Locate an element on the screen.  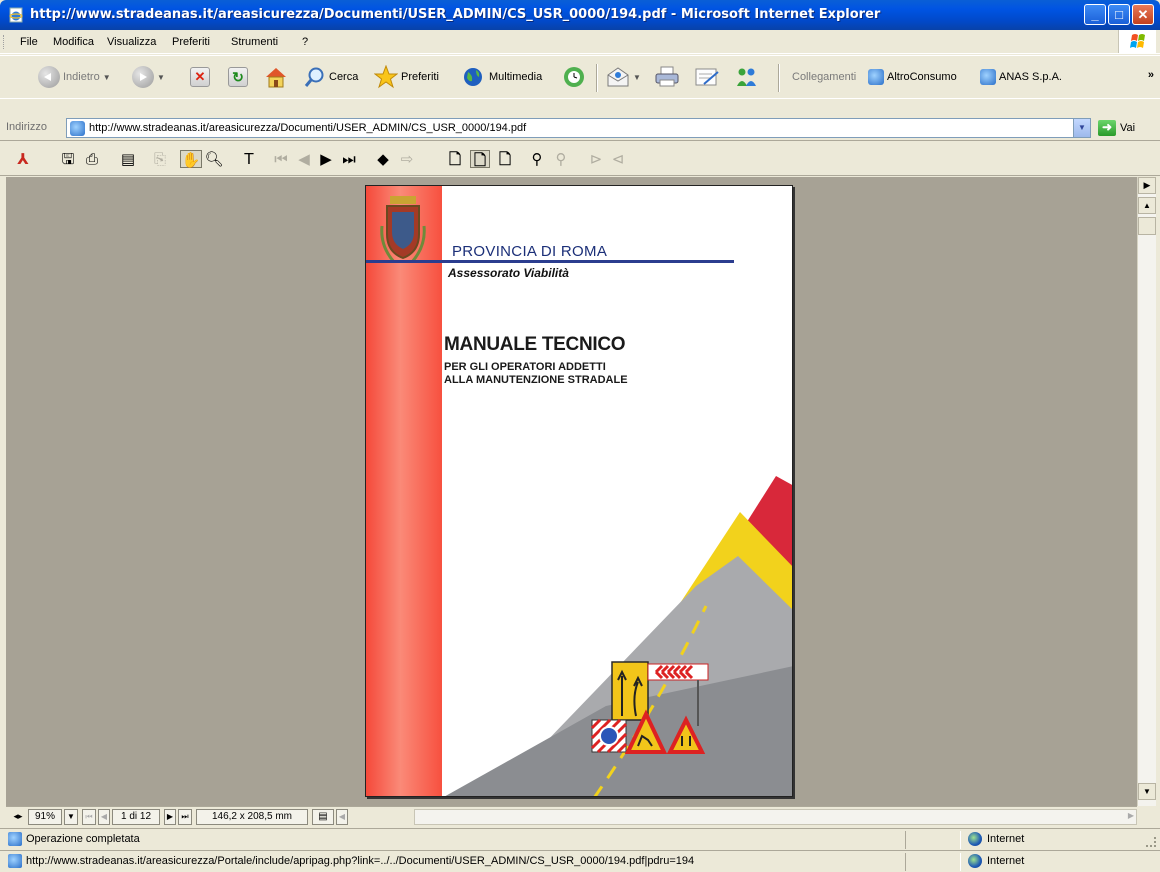
stop-icon: ✕ is located at coordinates (200, 77).